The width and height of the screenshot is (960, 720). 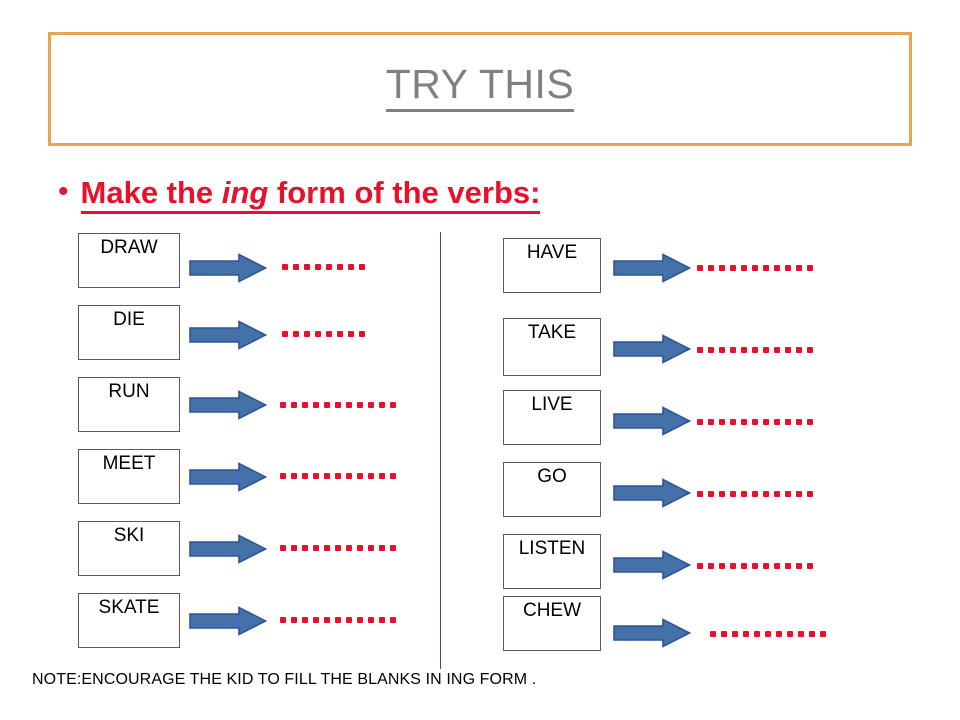 What do you see at coordinates (129, 535) in the screenshot?
I see `verb-label: SKI` at bounding box center [129, 535].